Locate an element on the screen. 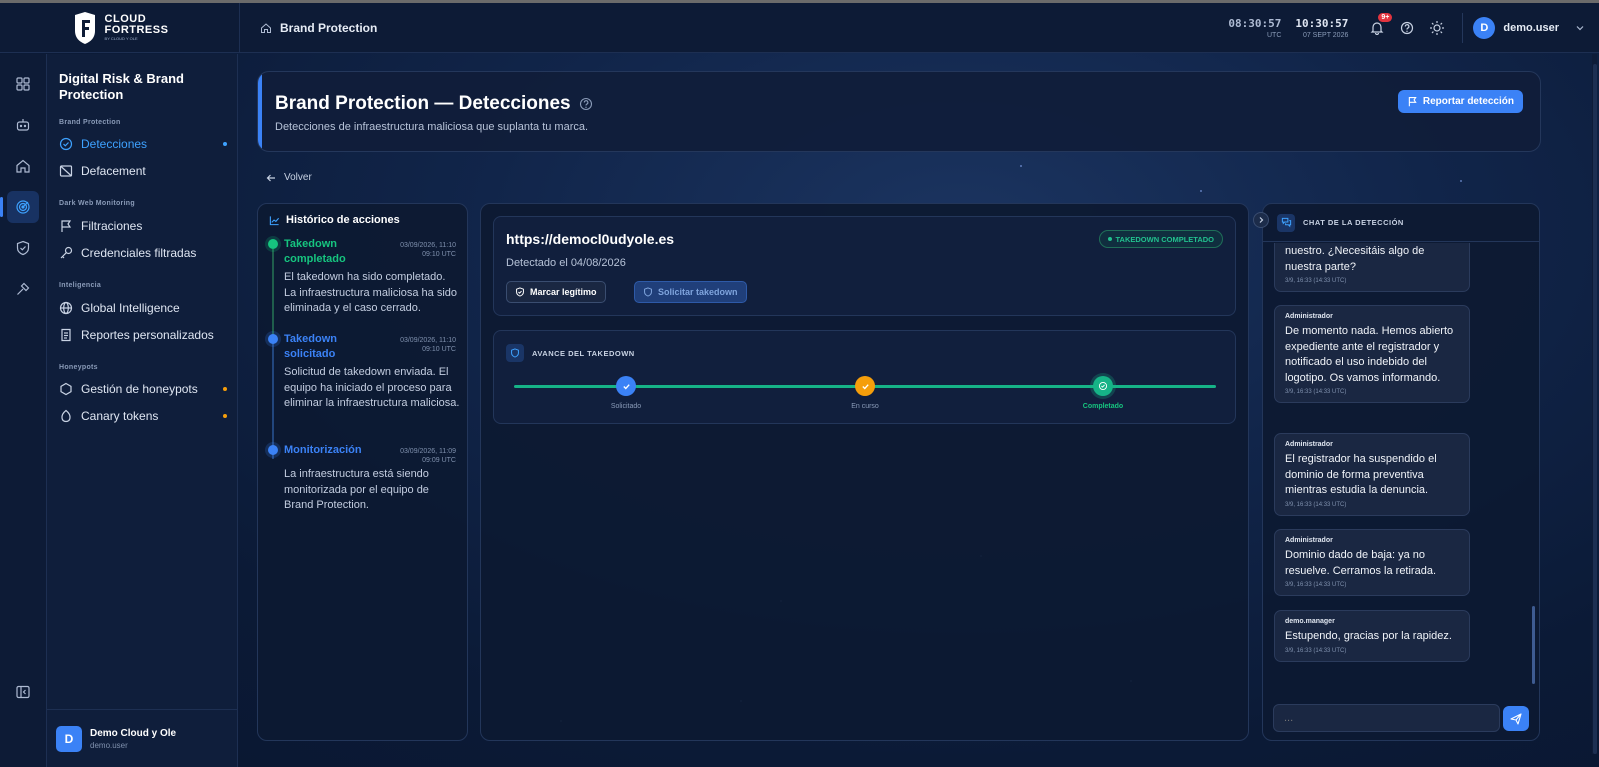 This screenshot has width=1599, height=767. breadcrumb: Brand Protection is located at coordinates (318, 28).